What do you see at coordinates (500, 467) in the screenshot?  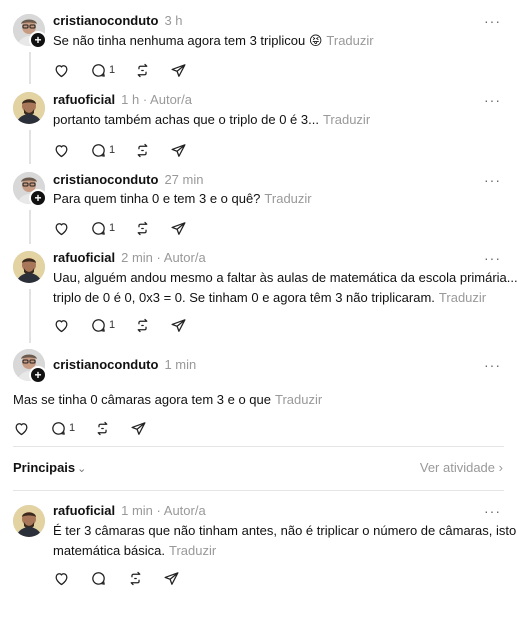 I see `chevron-right-icon: ›` at bounding box center [500, 467].